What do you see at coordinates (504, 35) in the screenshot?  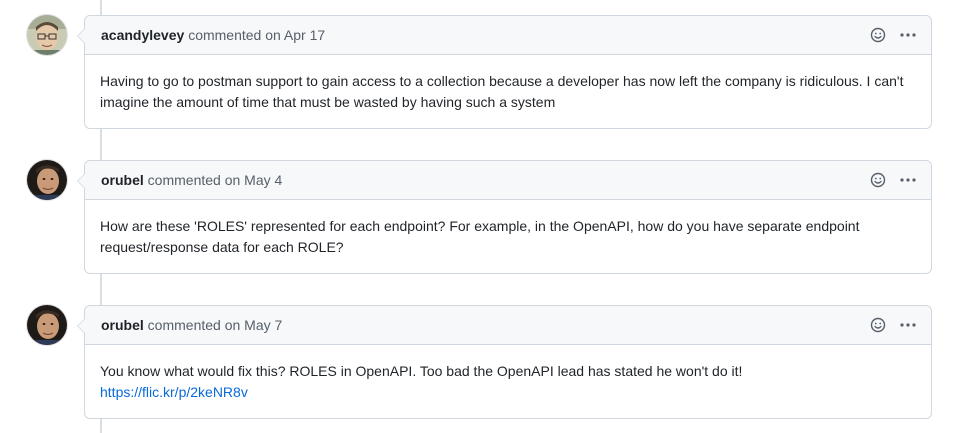 I see `comment-header: acandylevey commented on Apr 17` at bounding box center [504, 35].